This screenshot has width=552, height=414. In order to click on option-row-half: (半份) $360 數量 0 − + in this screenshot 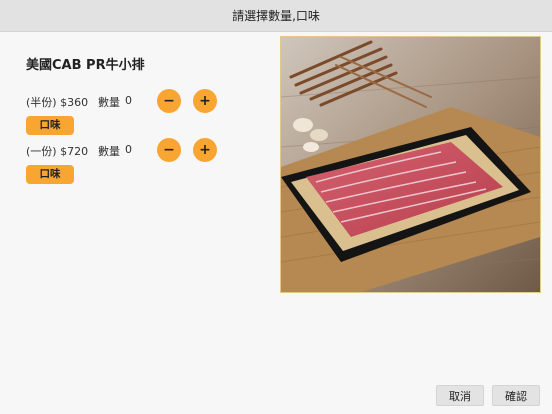, I will do `click(151, 101)`.